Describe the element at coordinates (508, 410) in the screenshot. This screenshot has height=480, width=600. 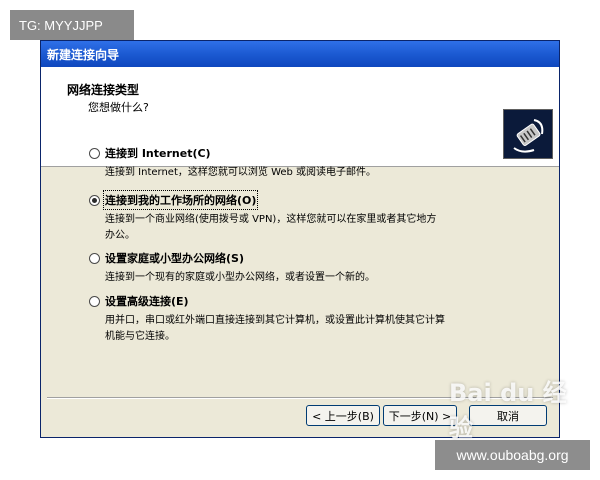
I see `baidu-watermark: Bai du 经验` at that location.